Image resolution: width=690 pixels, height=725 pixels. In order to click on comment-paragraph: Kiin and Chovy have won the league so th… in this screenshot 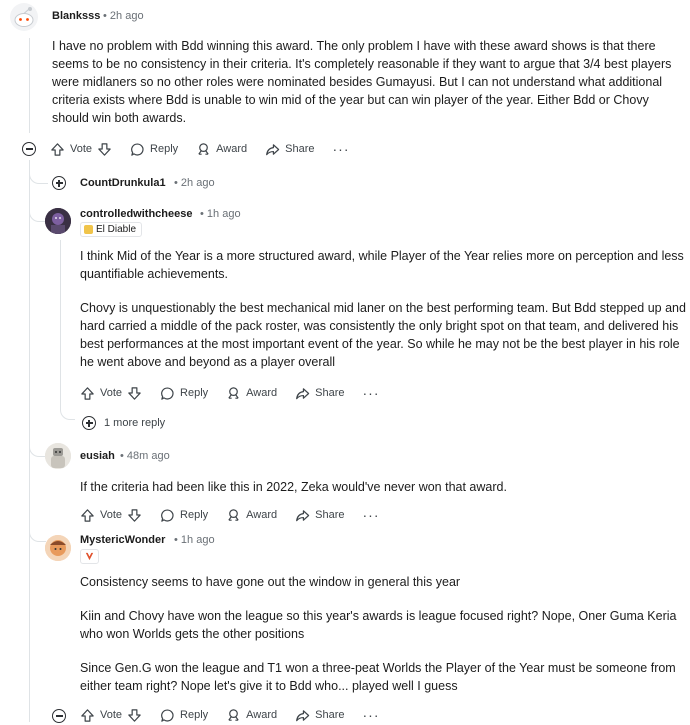, I will do `click(378, 625)`.